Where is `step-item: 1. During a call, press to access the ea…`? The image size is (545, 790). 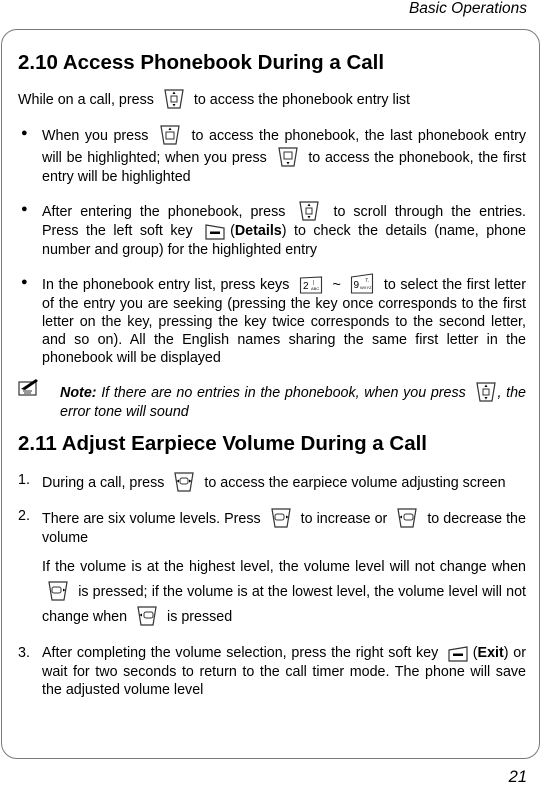 step-item: 1. During a call, press to access the ea… is located at coordinates (272, 482).